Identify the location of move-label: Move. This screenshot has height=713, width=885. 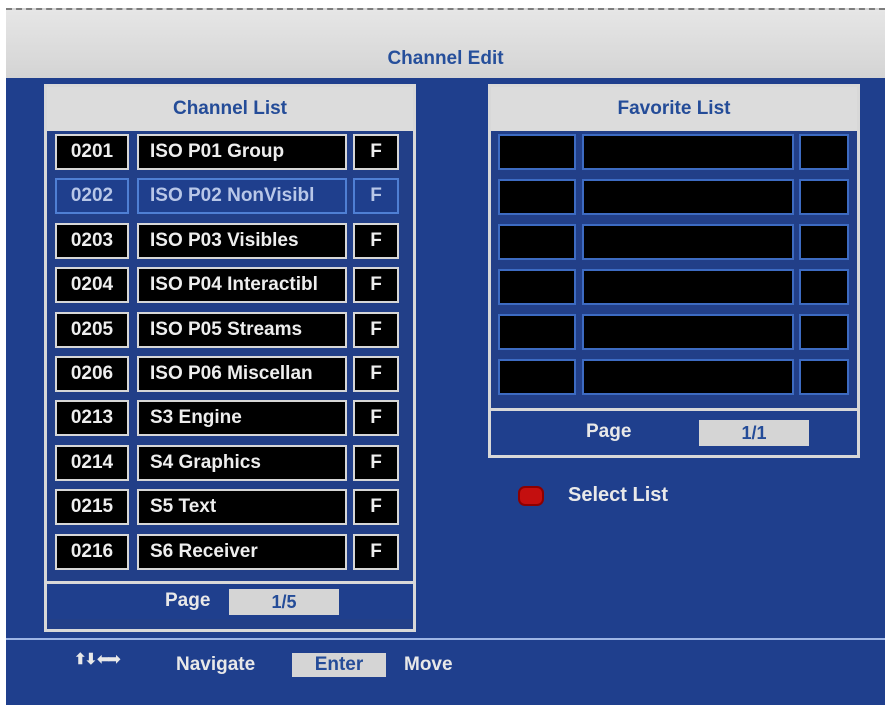
(428, 664).